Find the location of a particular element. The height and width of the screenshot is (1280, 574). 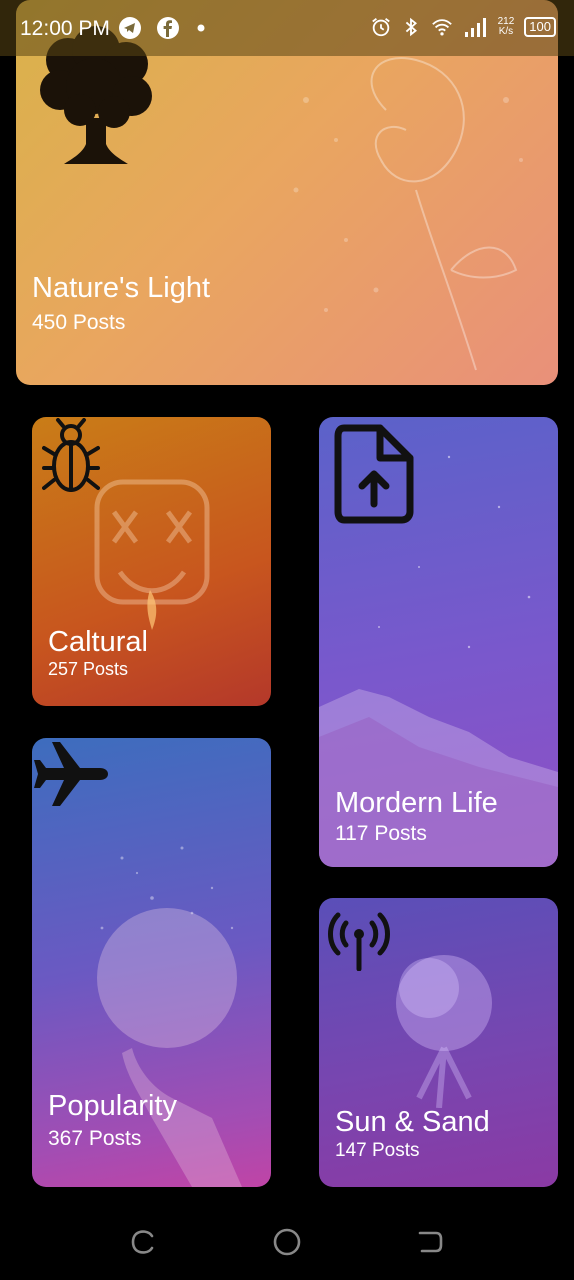

home-icon is located at coordinates (287, 1242).